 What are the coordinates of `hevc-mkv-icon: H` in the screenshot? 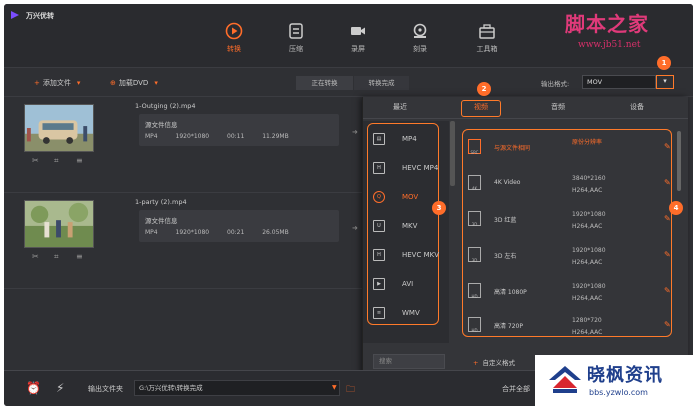 It's located at (379, 255).